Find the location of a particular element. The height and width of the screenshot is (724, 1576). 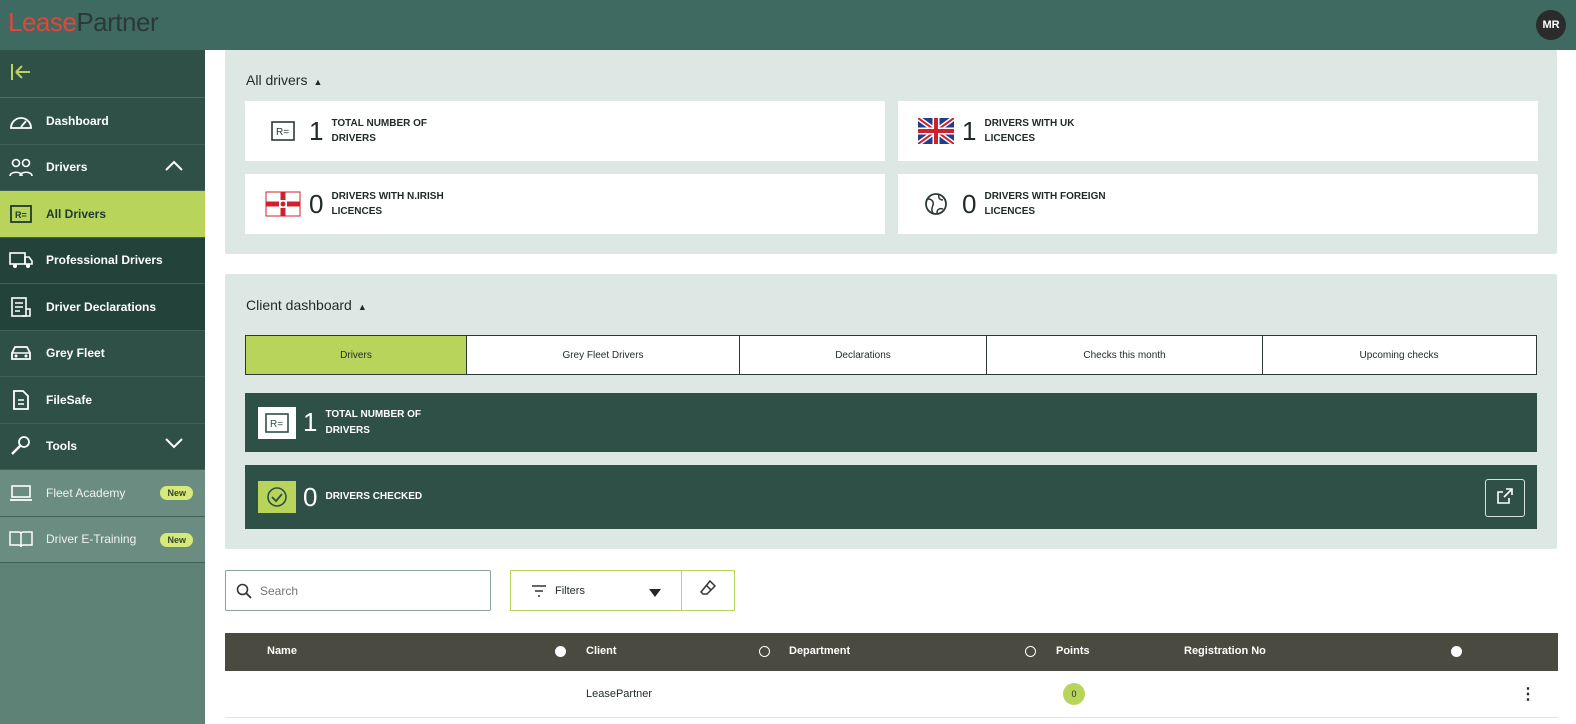

drivers-icon is located at coordinates (21, 167).